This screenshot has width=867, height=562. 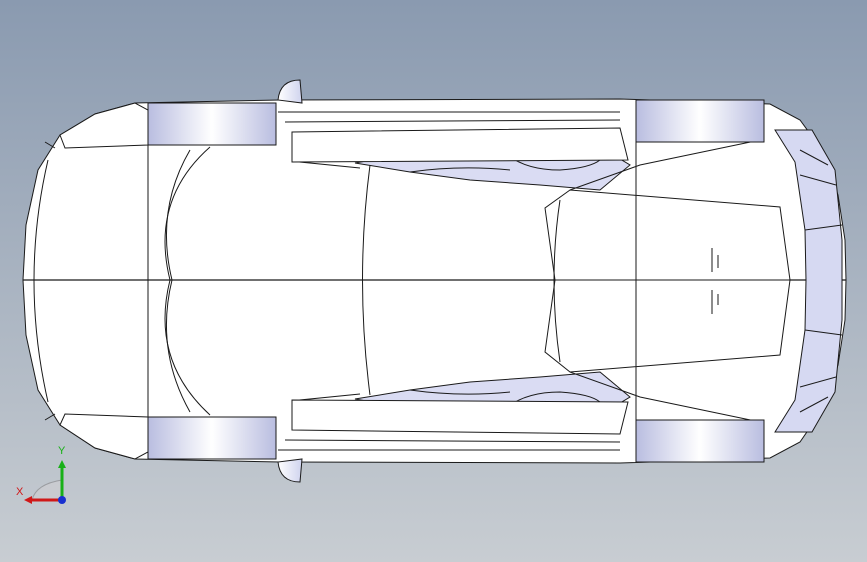 I want to click on axis-triad: X Y, so click(x=41, y=474).